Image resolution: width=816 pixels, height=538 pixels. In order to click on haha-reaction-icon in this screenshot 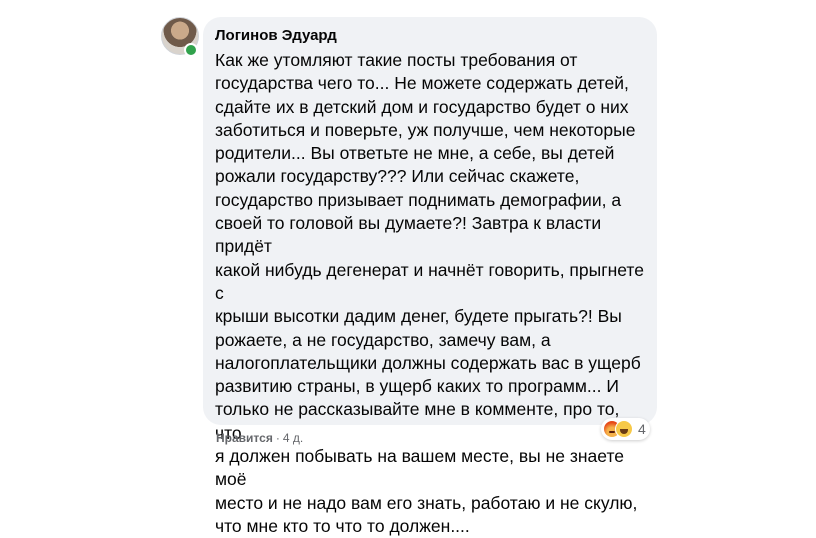, I will do `click(624, 429)`.